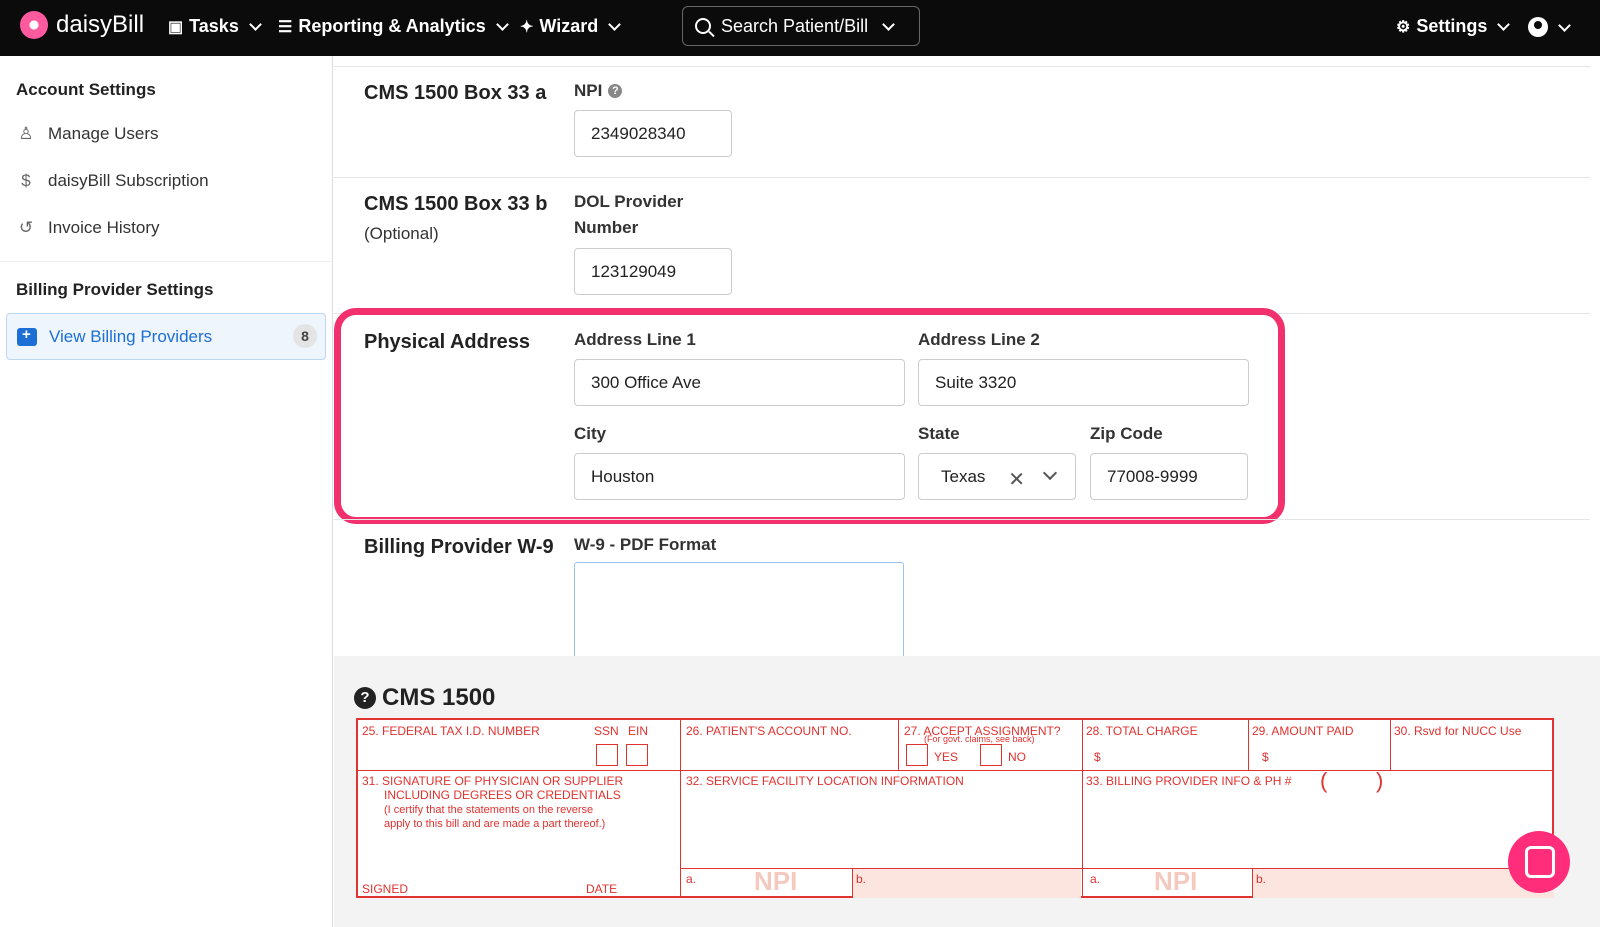 This screenshot has height=927, width=1600. What do you see at coordinates (1324, 780) in the screenshot?
I see `phone-paren-open: (` at bounding box center [1324, 780].